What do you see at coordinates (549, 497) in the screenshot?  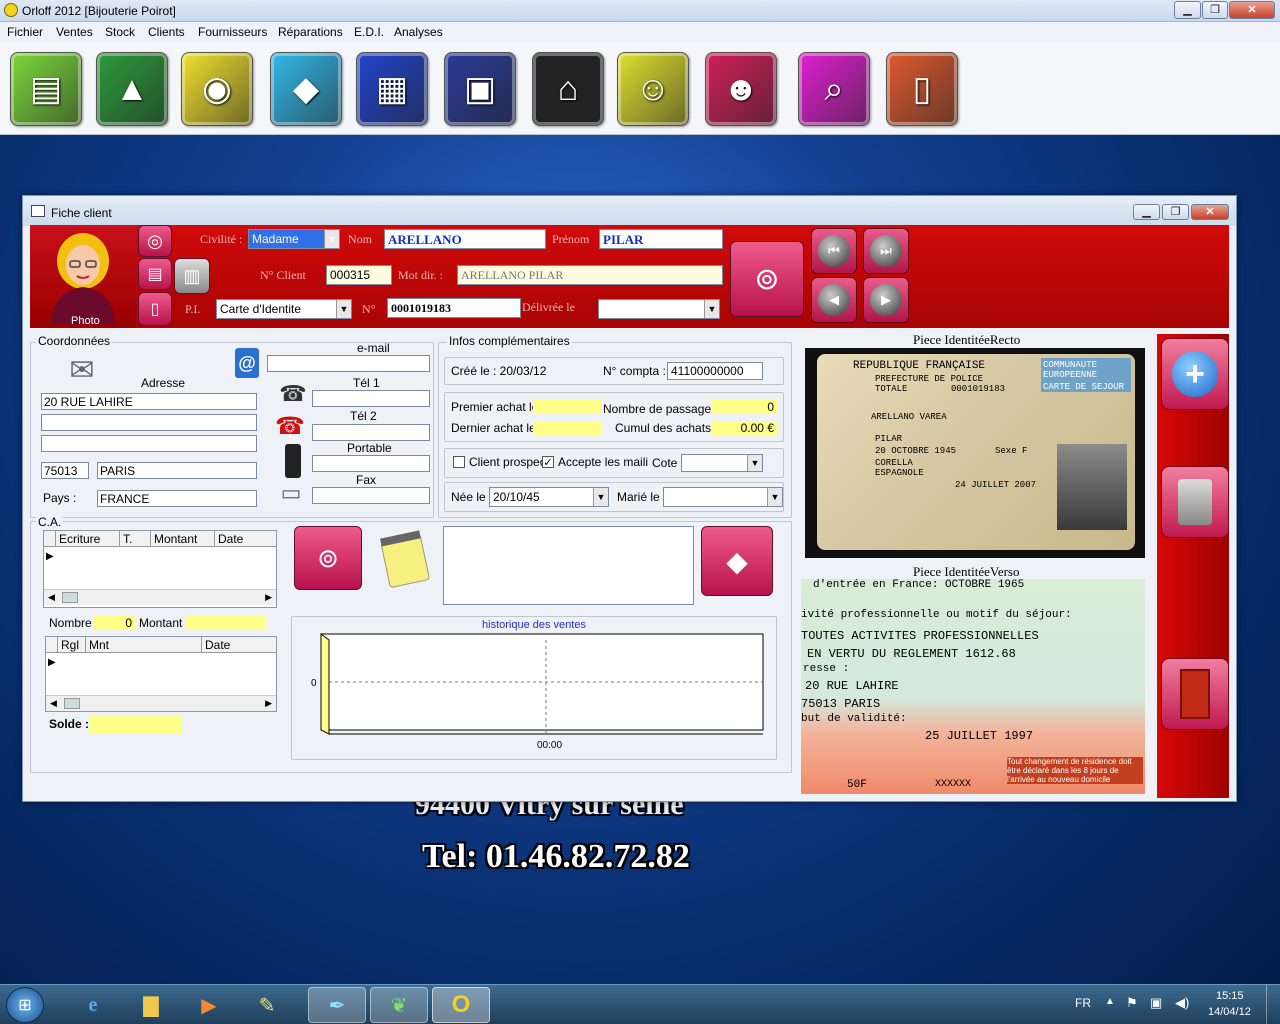 I see `nee-le-select: 20/10/45 ▼` at bounding box center [549, 497].